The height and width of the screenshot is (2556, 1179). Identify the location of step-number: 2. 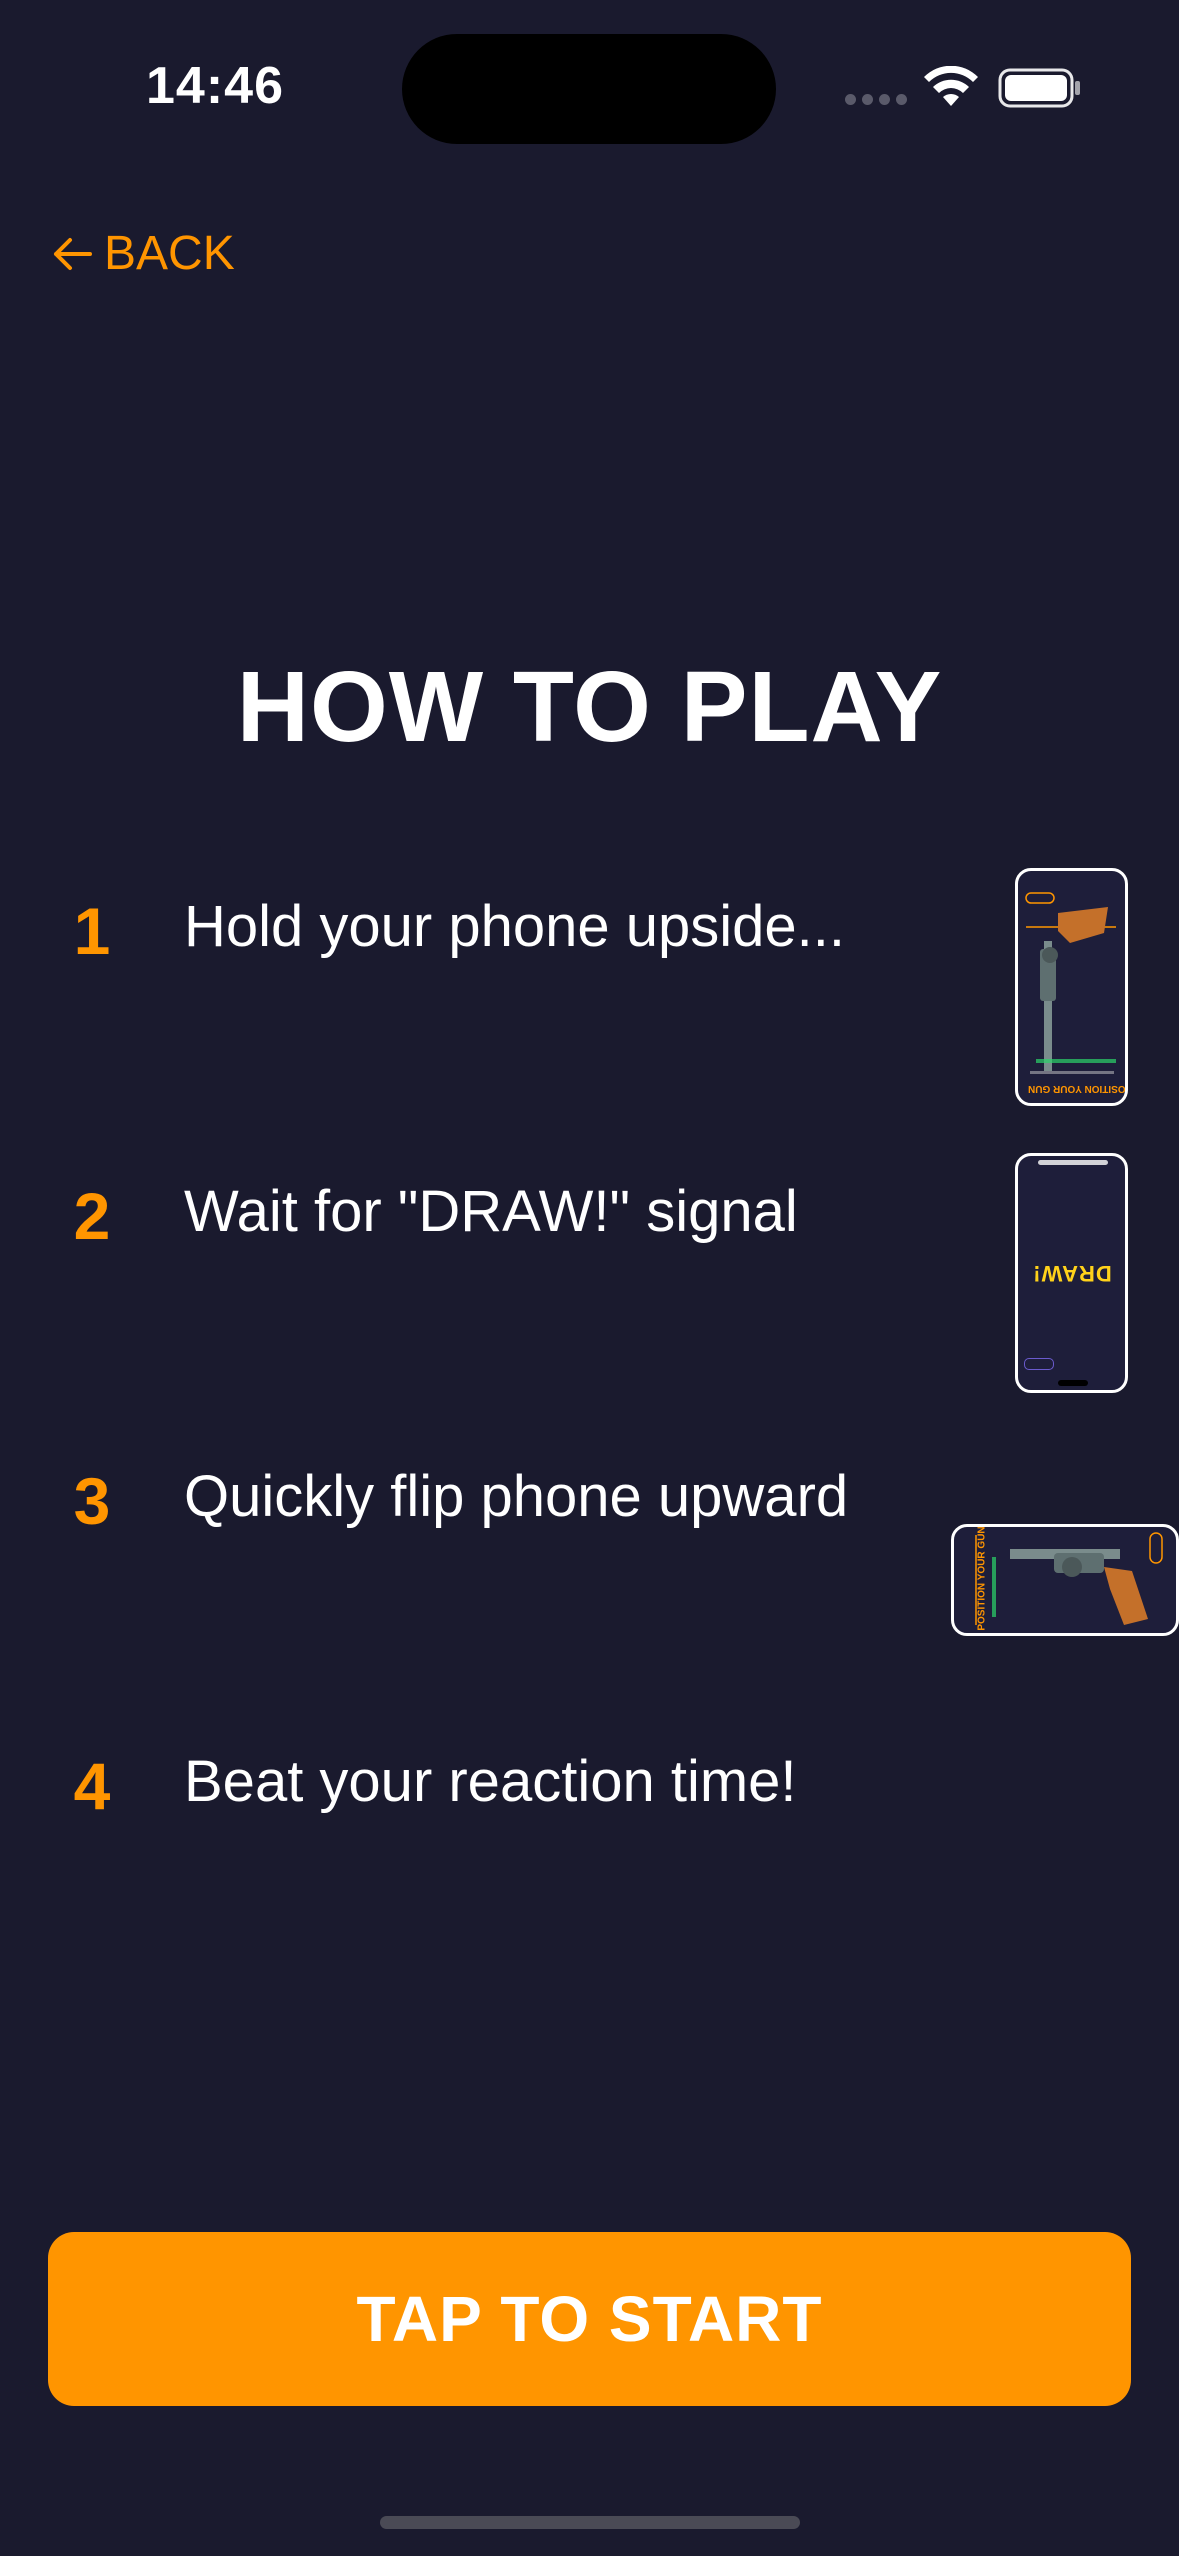
(92, 1216).